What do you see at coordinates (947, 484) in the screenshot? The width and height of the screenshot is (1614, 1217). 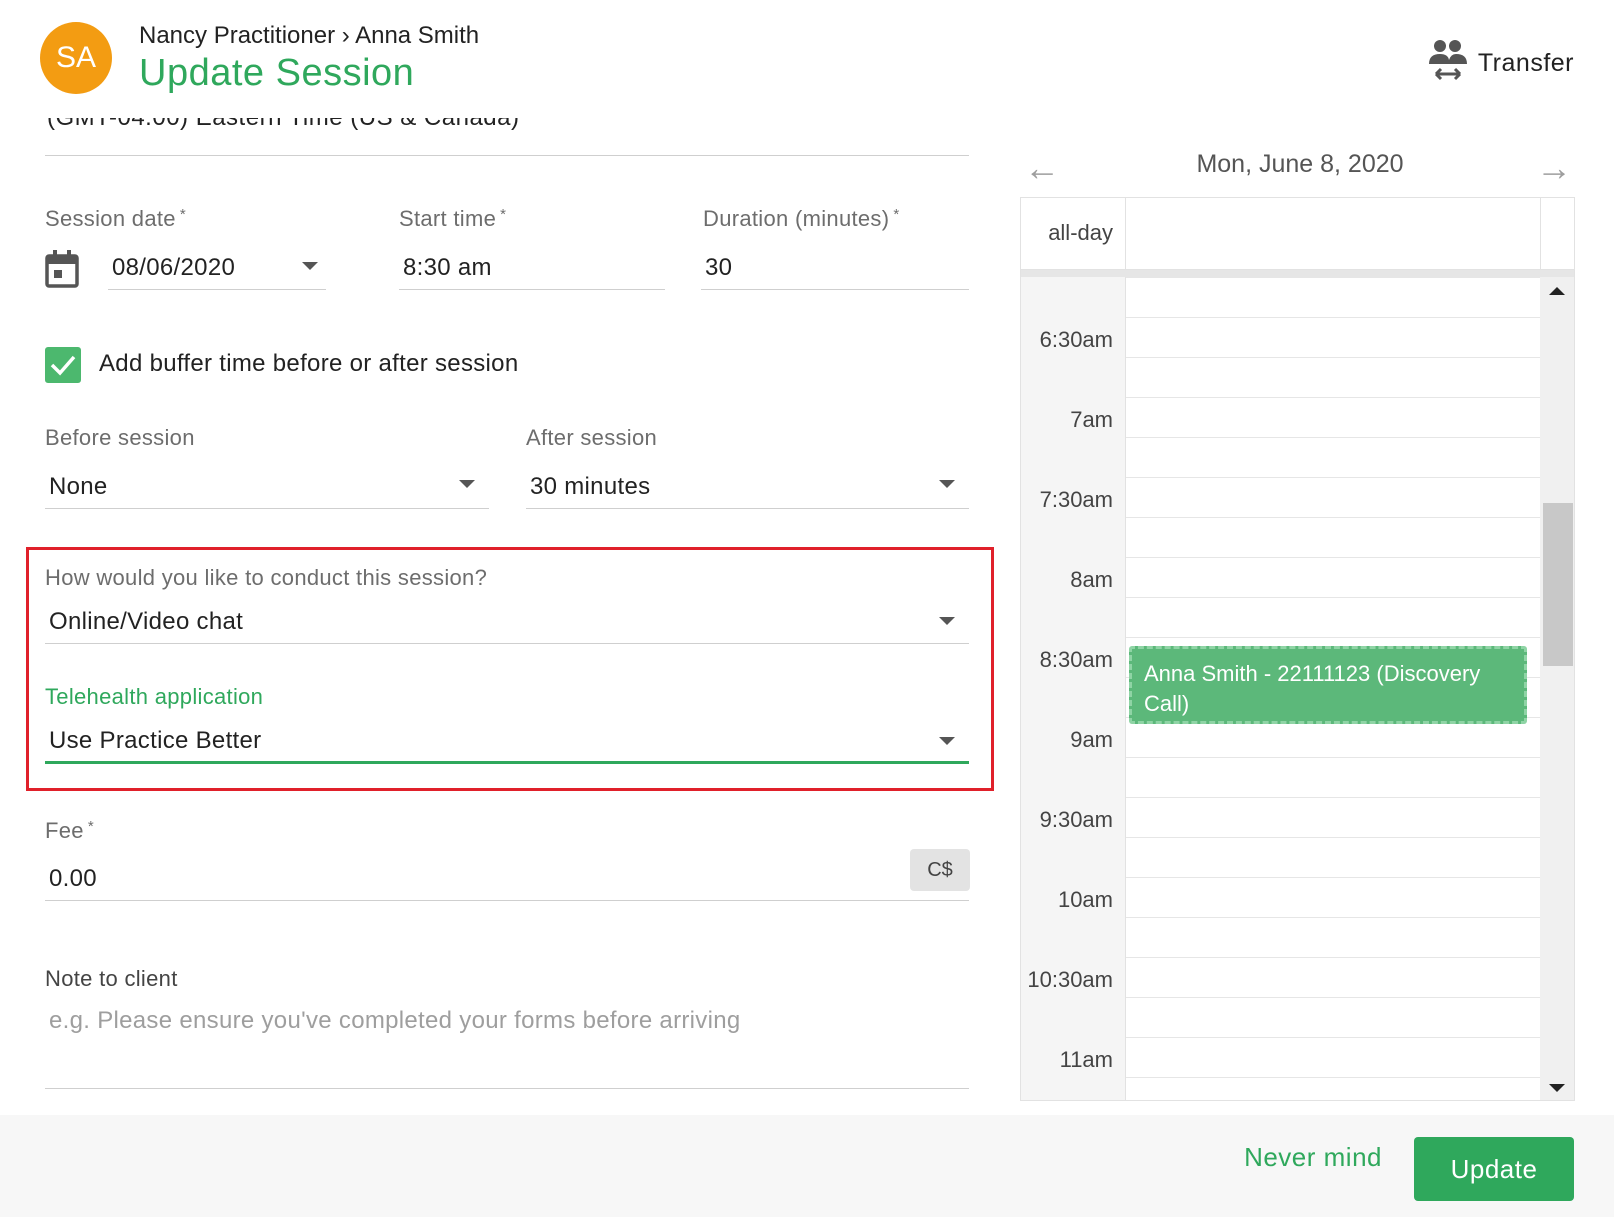 I see `after-session-dropdown-icon` at bounding box center [947, 484].